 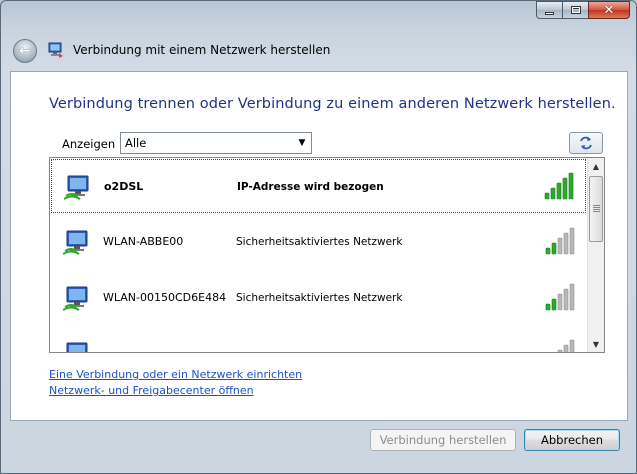 I want to click on close-button: ✕, so click(x=609, y=10).